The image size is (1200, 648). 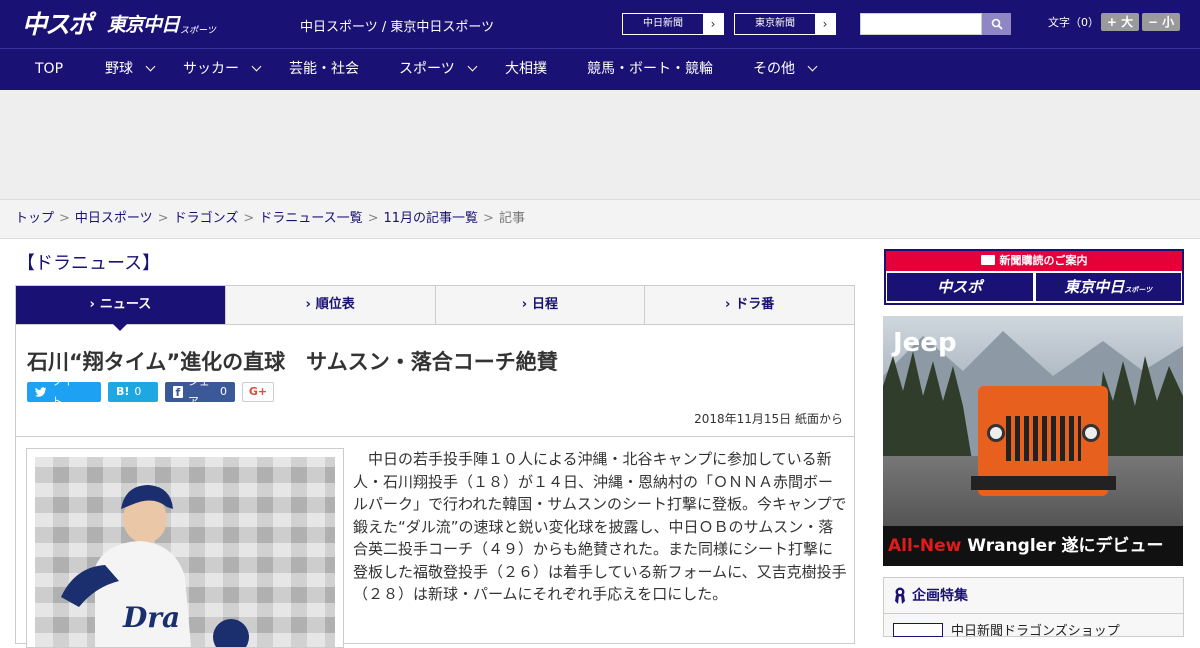 I want to click on breadcrumb-link: ドラニュース一覧, so click(x=310, y=218).